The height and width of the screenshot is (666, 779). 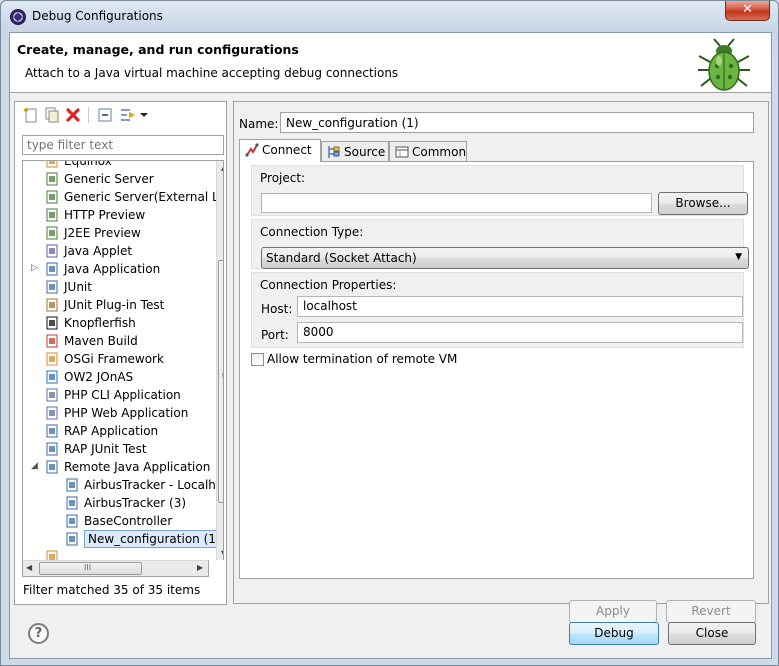 I want to click on new-configuration-icon, so click(x=31, y=115).